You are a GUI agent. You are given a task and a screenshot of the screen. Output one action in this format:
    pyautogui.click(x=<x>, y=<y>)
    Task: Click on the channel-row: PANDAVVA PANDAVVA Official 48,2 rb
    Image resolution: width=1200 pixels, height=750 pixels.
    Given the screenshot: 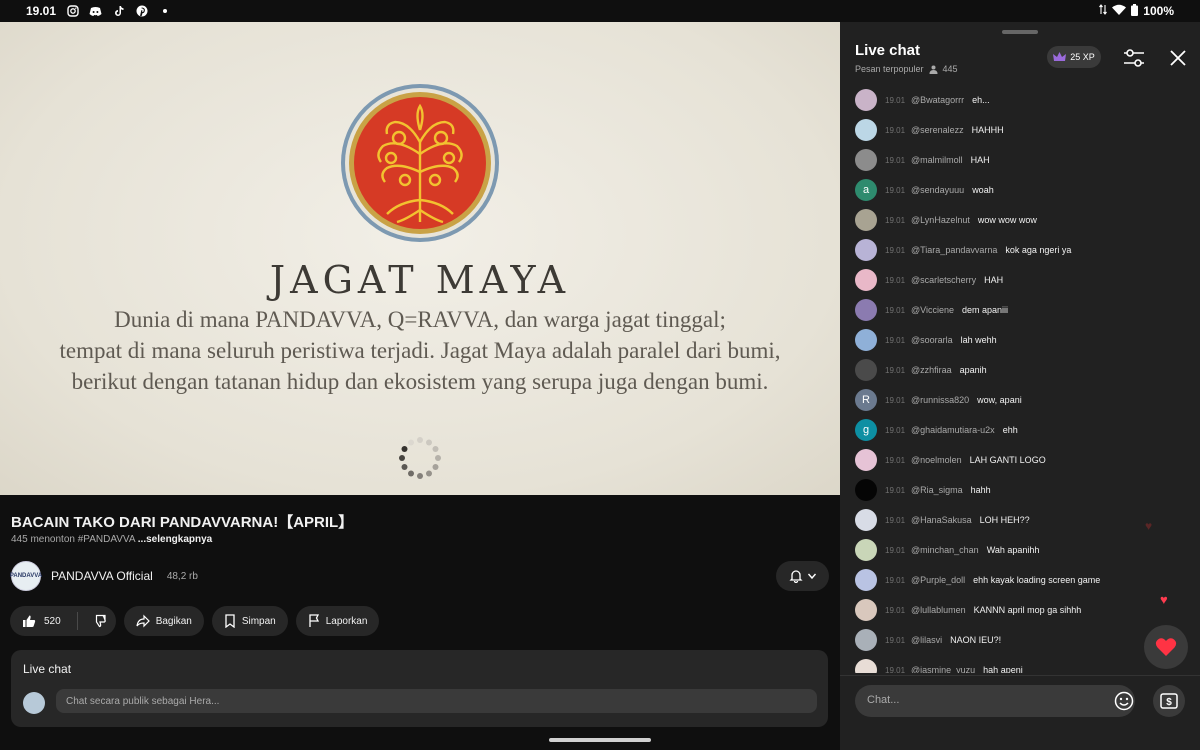 What is the action you would take?
    pyautogui.click(x=104, y=576)
    